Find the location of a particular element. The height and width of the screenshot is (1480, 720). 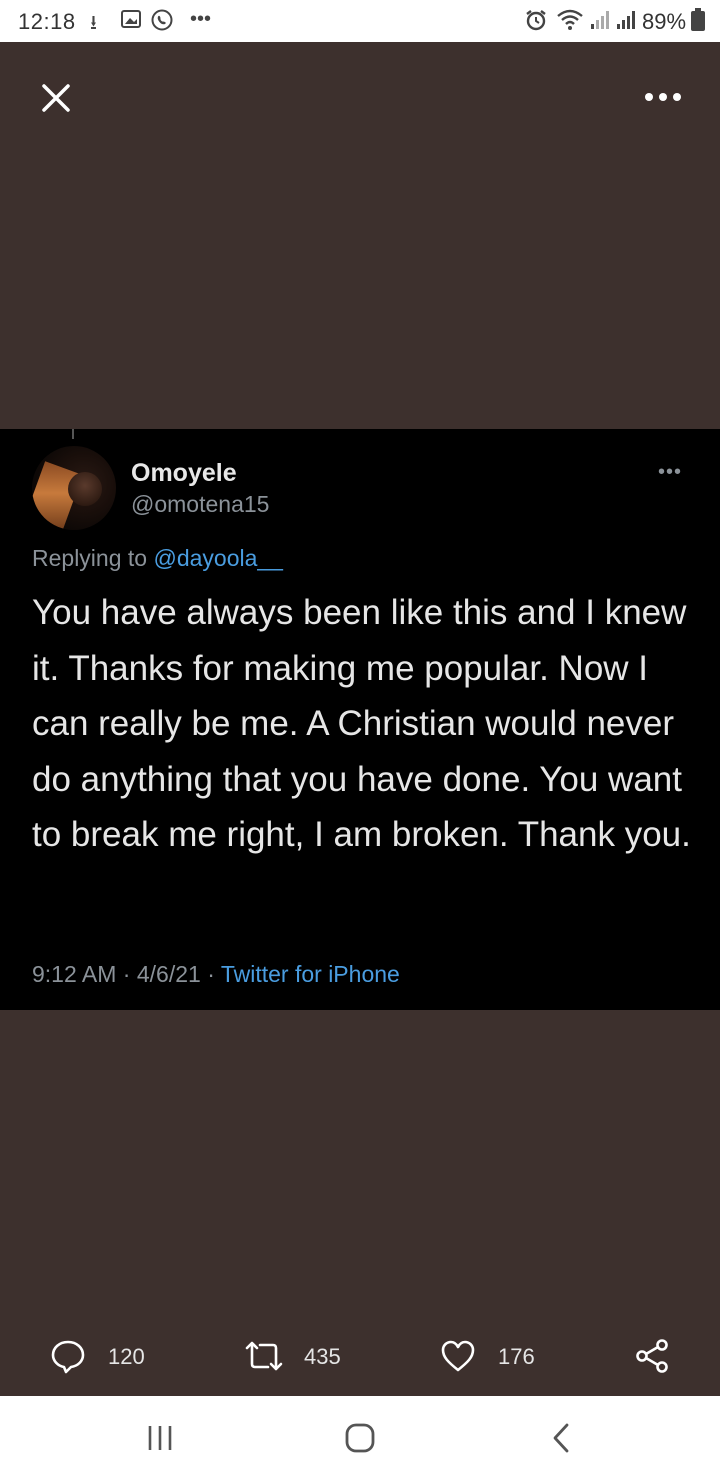

media-viewer-top-bar is located at coordinates (360, 97).